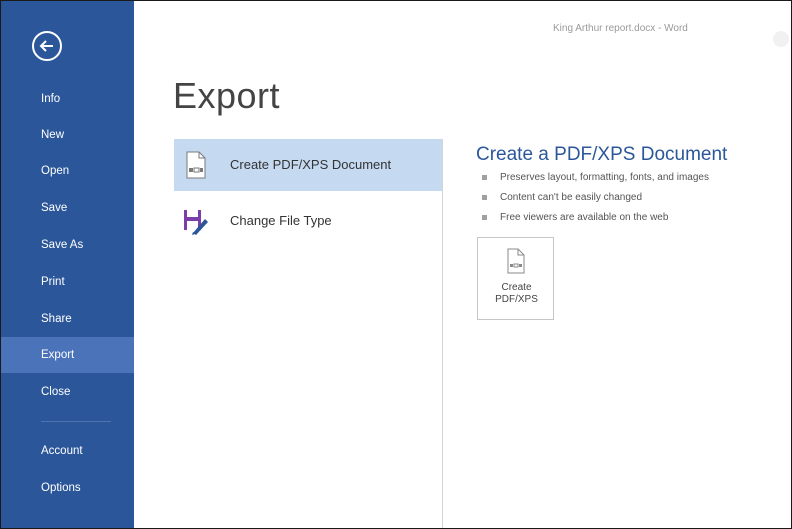 Image resolution: width=792 pixels, height=529 pixels. Describe the element at coordinates (781, 39) in the screenshot. I see `feedback-icon` at that location.